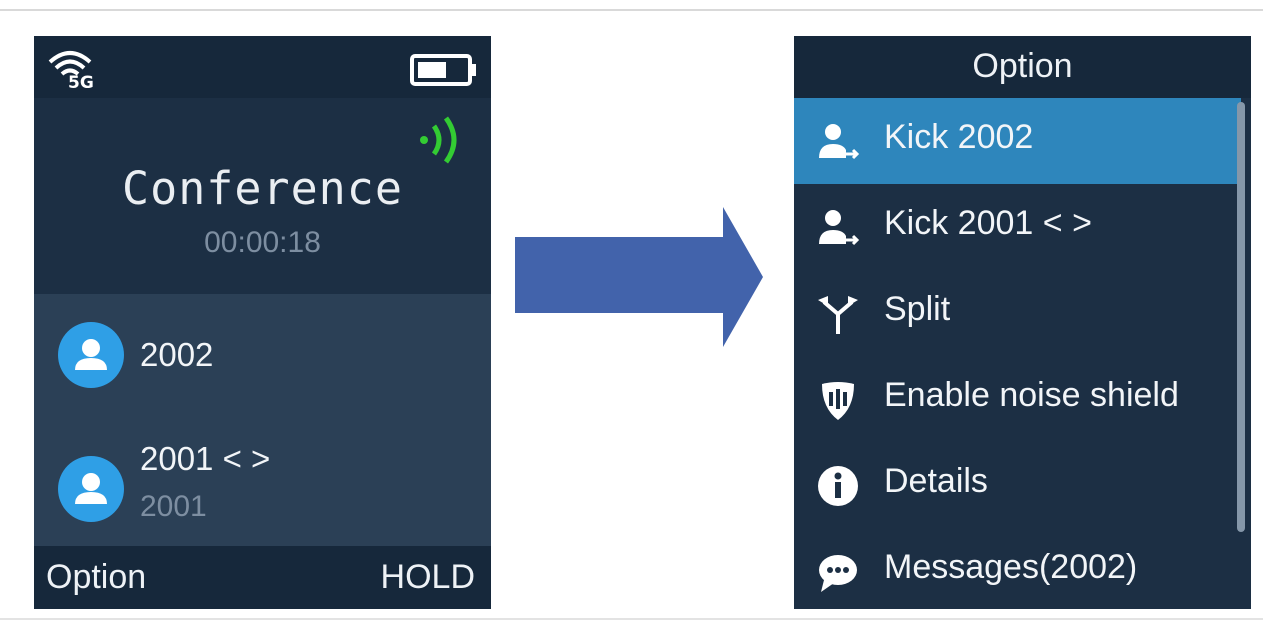  Describe the element at coordinates (639, 277) in the screenshot. I see `right-arrow-icon` at that location.